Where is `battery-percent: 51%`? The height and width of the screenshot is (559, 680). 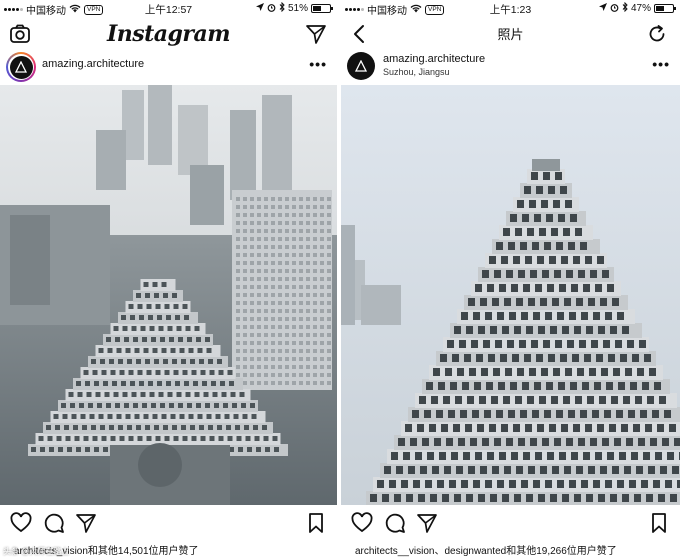
battery-percent: 51% is located at coordinates (297, 8).